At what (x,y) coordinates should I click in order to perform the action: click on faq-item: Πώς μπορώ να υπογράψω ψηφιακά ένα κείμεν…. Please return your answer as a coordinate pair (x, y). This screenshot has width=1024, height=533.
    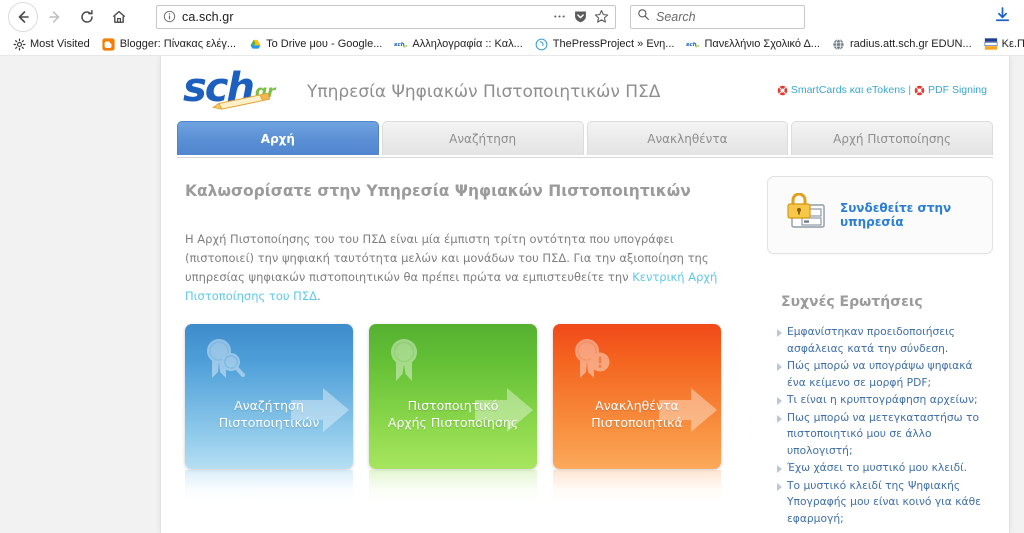
    Looking at the image, I should click on (881, 374).